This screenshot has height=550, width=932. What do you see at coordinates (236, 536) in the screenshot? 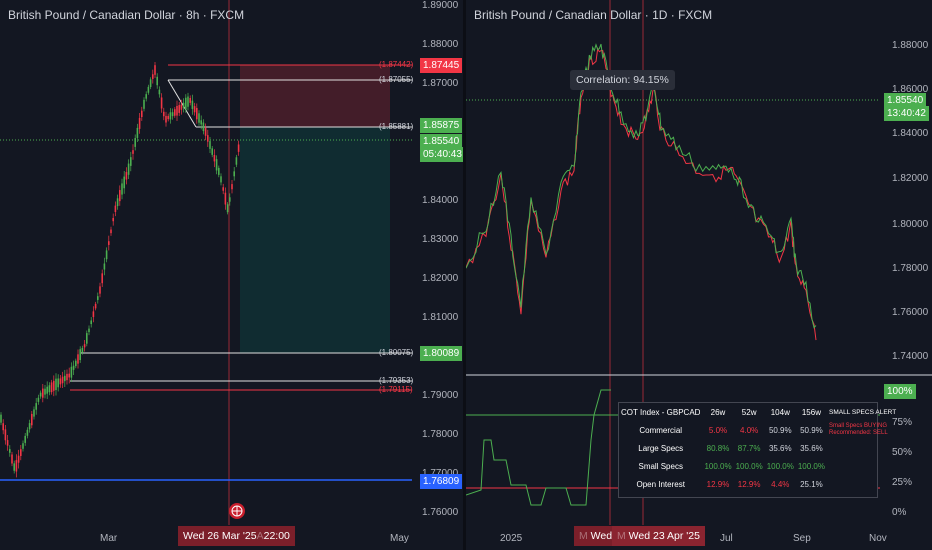
I see `crosshair-date-badge: Wed 26 Mar '25A22:00` at bounding box center [236, 536].